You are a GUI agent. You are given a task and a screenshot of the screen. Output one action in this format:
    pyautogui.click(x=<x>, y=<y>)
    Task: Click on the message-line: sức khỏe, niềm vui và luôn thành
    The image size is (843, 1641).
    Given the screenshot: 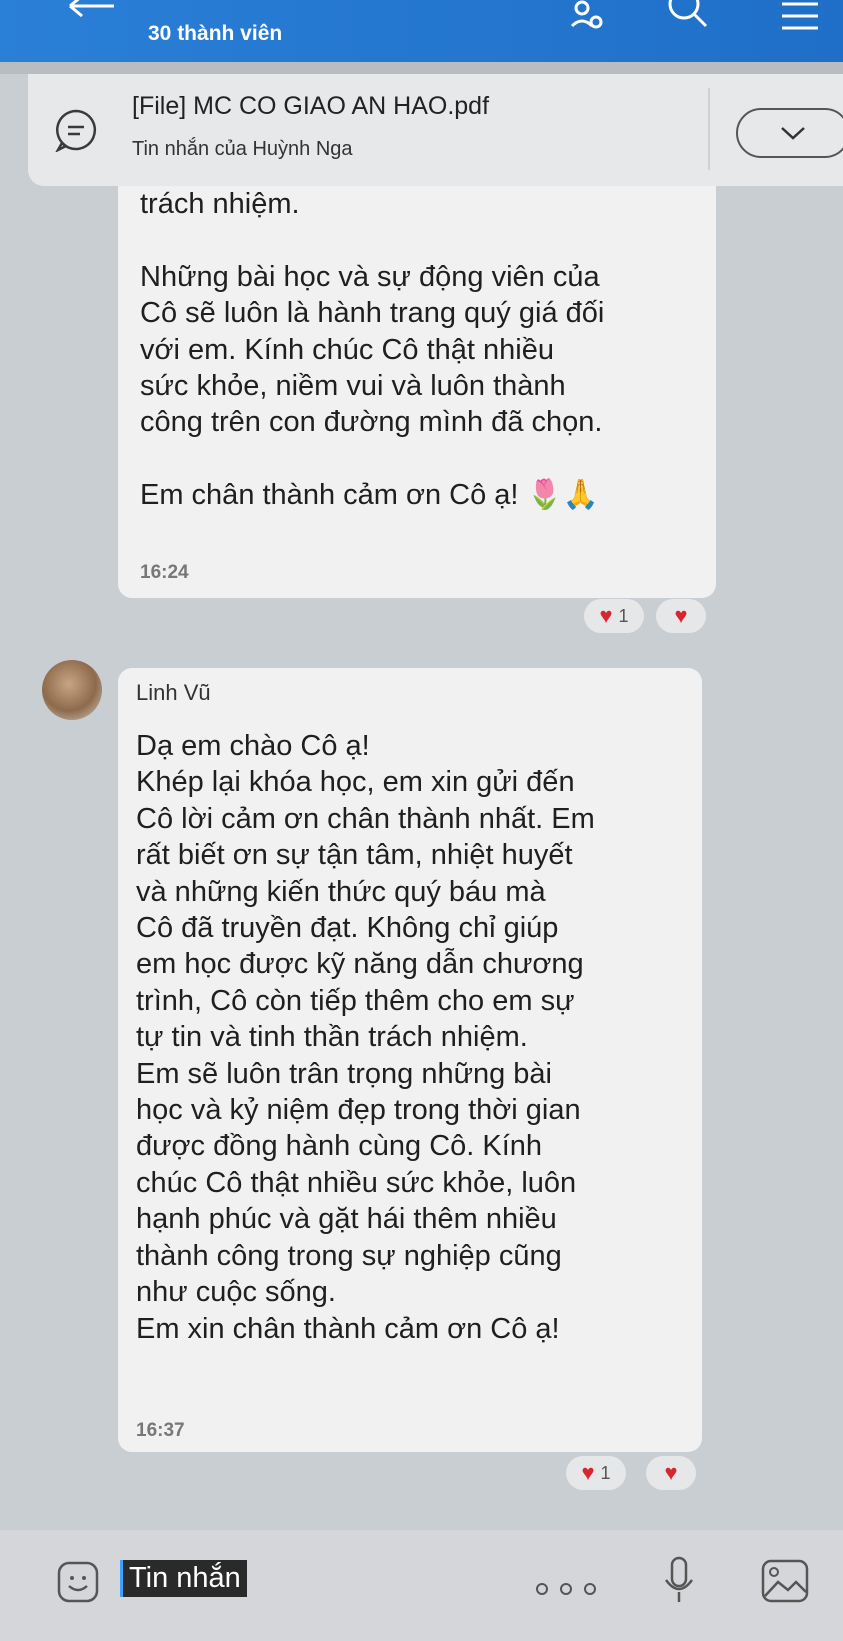 What is the action you would take?
    pyautogui.click(x=353, y=386)
    